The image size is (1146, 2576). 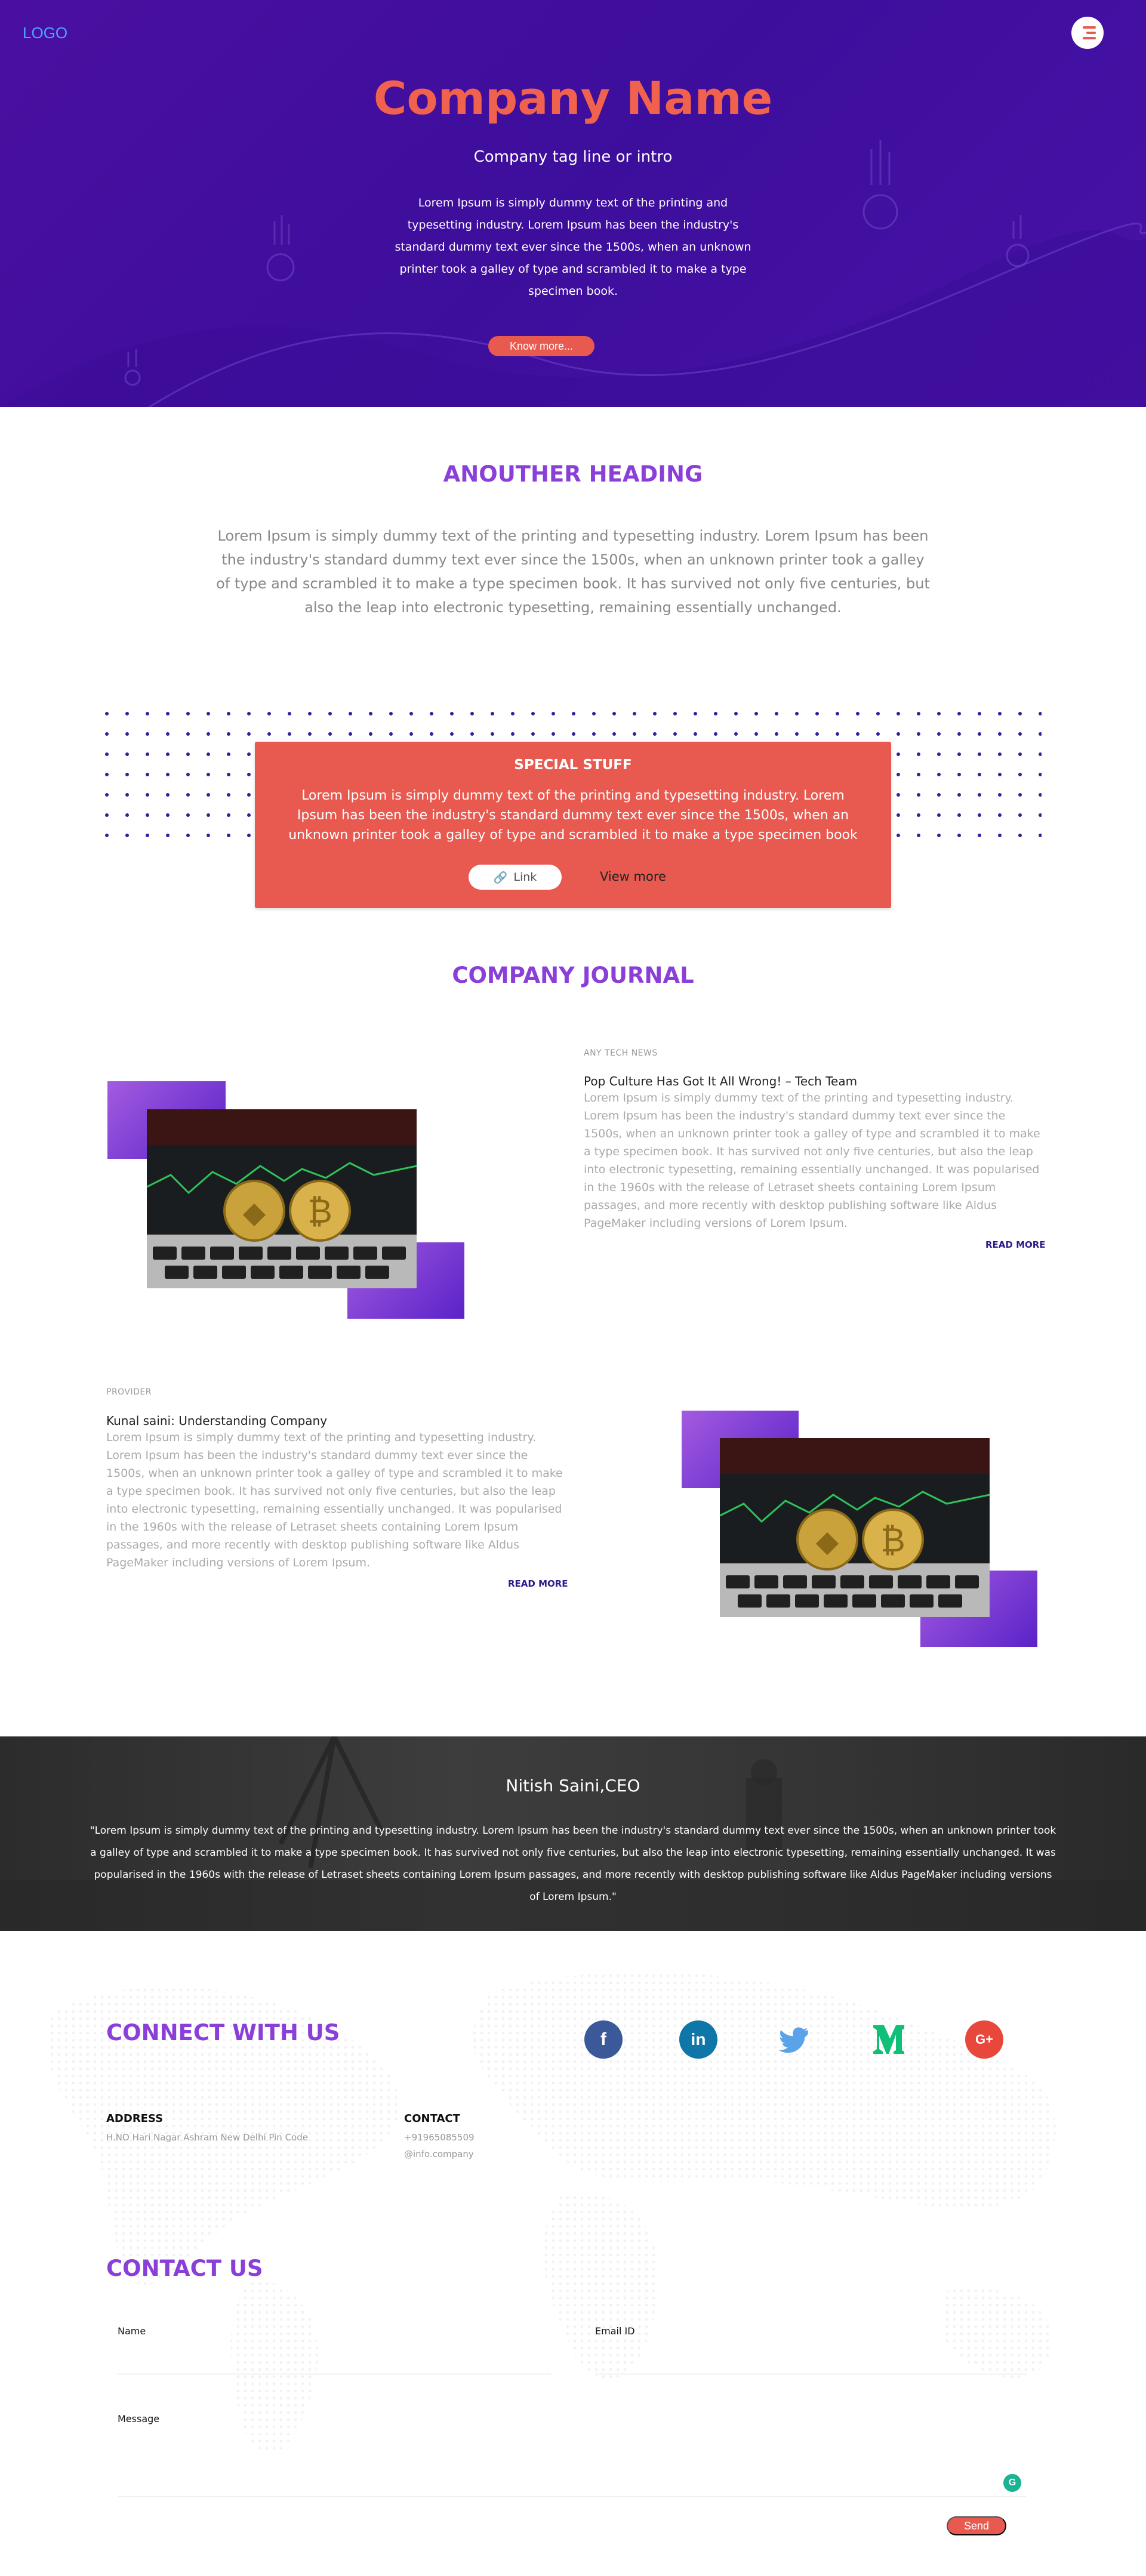 I want to click on send-button: Send, so click(x=976, y=2525).